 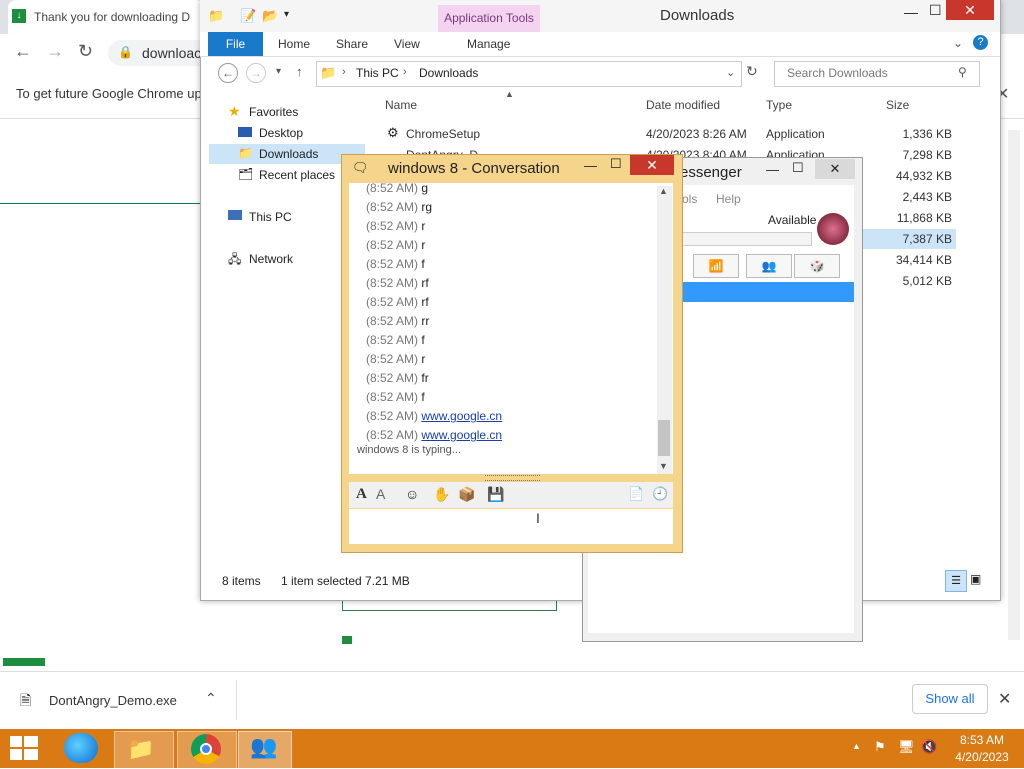 I want to click on explorer-titlebar, so click(x=600, y=16).